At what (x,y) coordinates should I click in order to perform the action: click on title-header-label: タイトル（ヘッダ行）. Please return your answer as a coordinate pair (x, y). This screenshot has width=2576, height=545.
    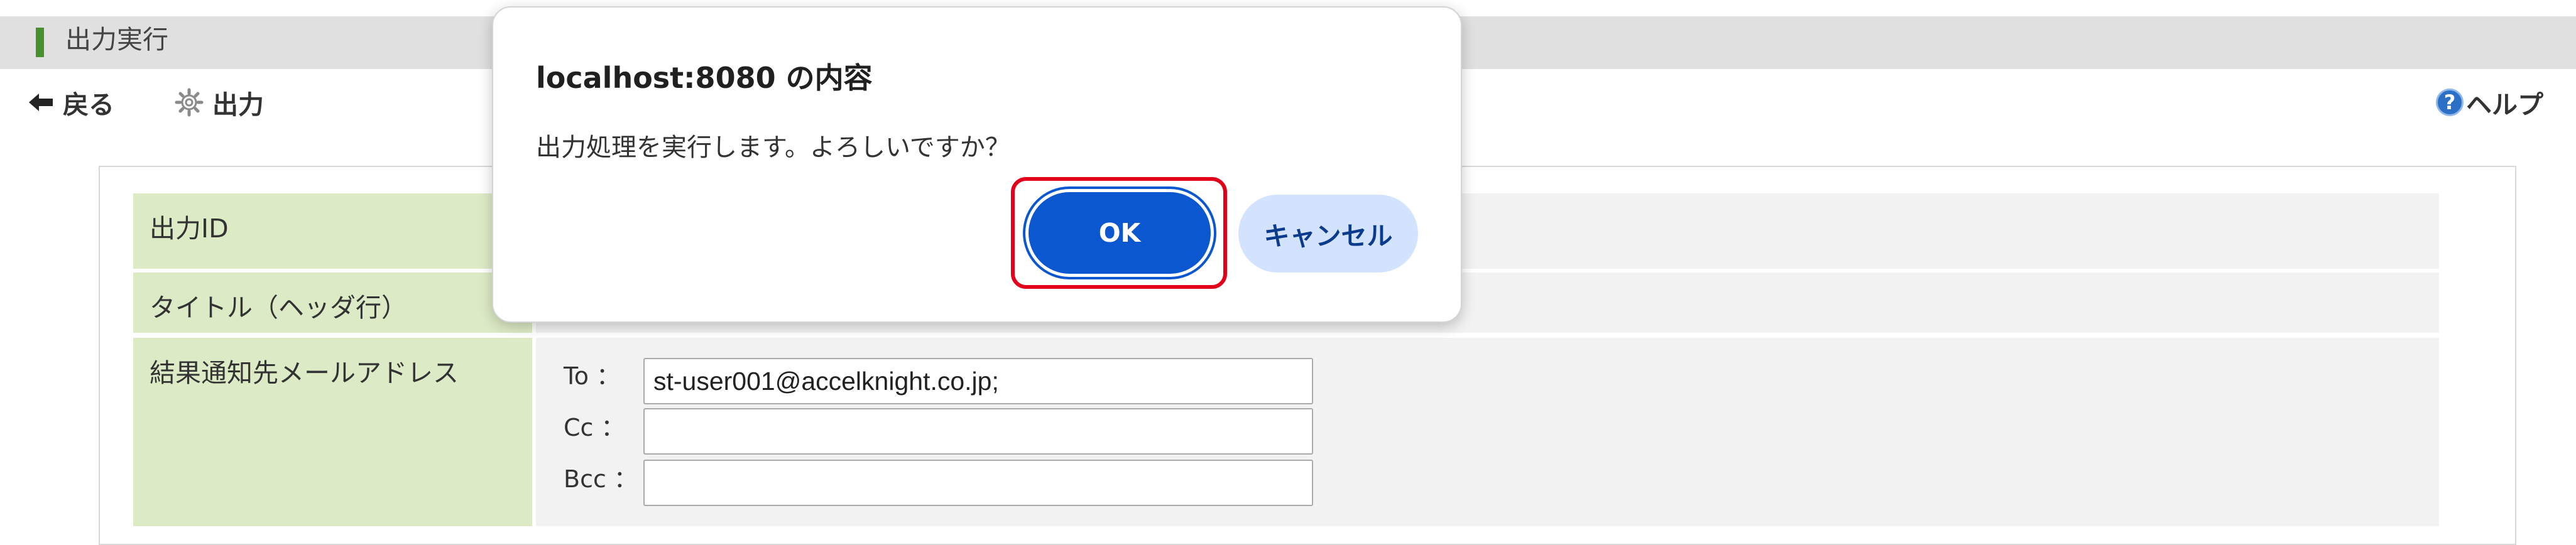
    Looking at the image, I should click on (332, 302).